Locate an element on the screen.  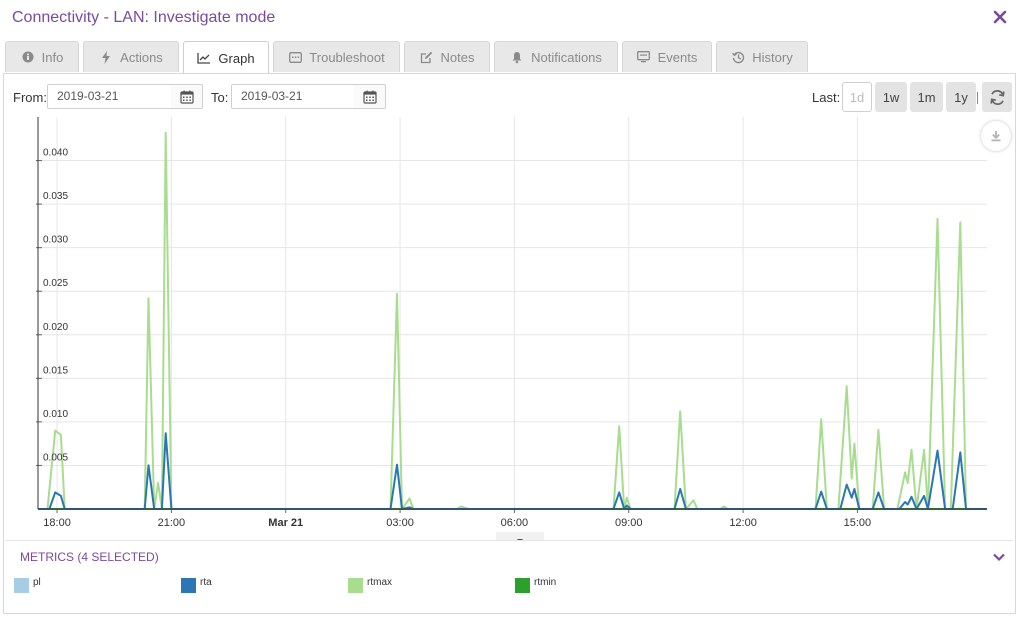
toolbar-divider is located at coordinates (977, 98).